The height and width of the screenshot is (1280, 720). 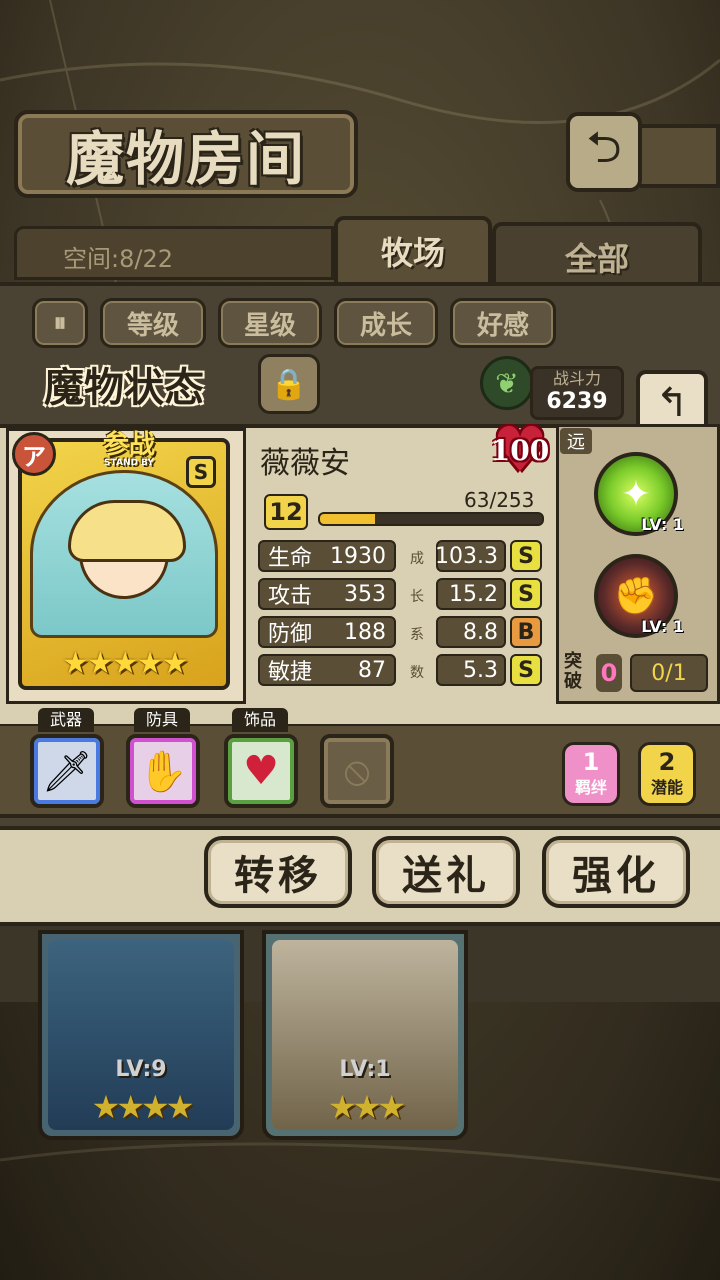 I want to click on weapon-slot: 🗡, so click(x=67, y=771).